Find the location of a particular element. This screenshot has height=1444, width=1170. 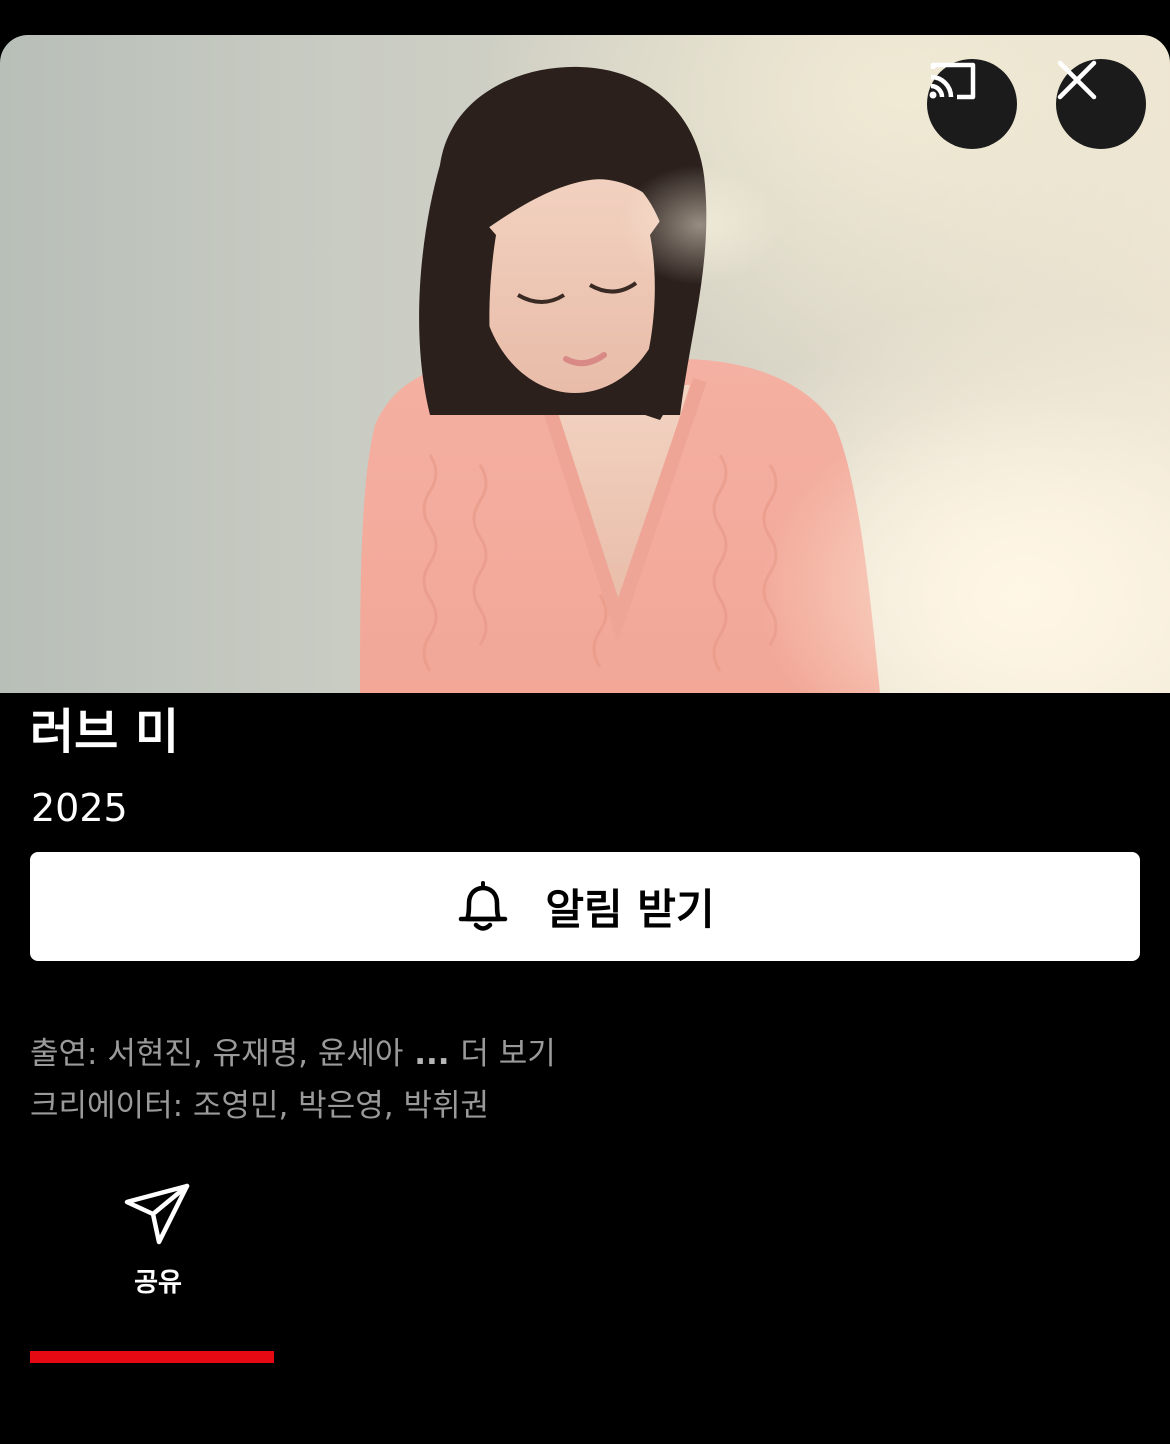

remind-me-button: 알림 받기 is located at coordinates (585, 906).